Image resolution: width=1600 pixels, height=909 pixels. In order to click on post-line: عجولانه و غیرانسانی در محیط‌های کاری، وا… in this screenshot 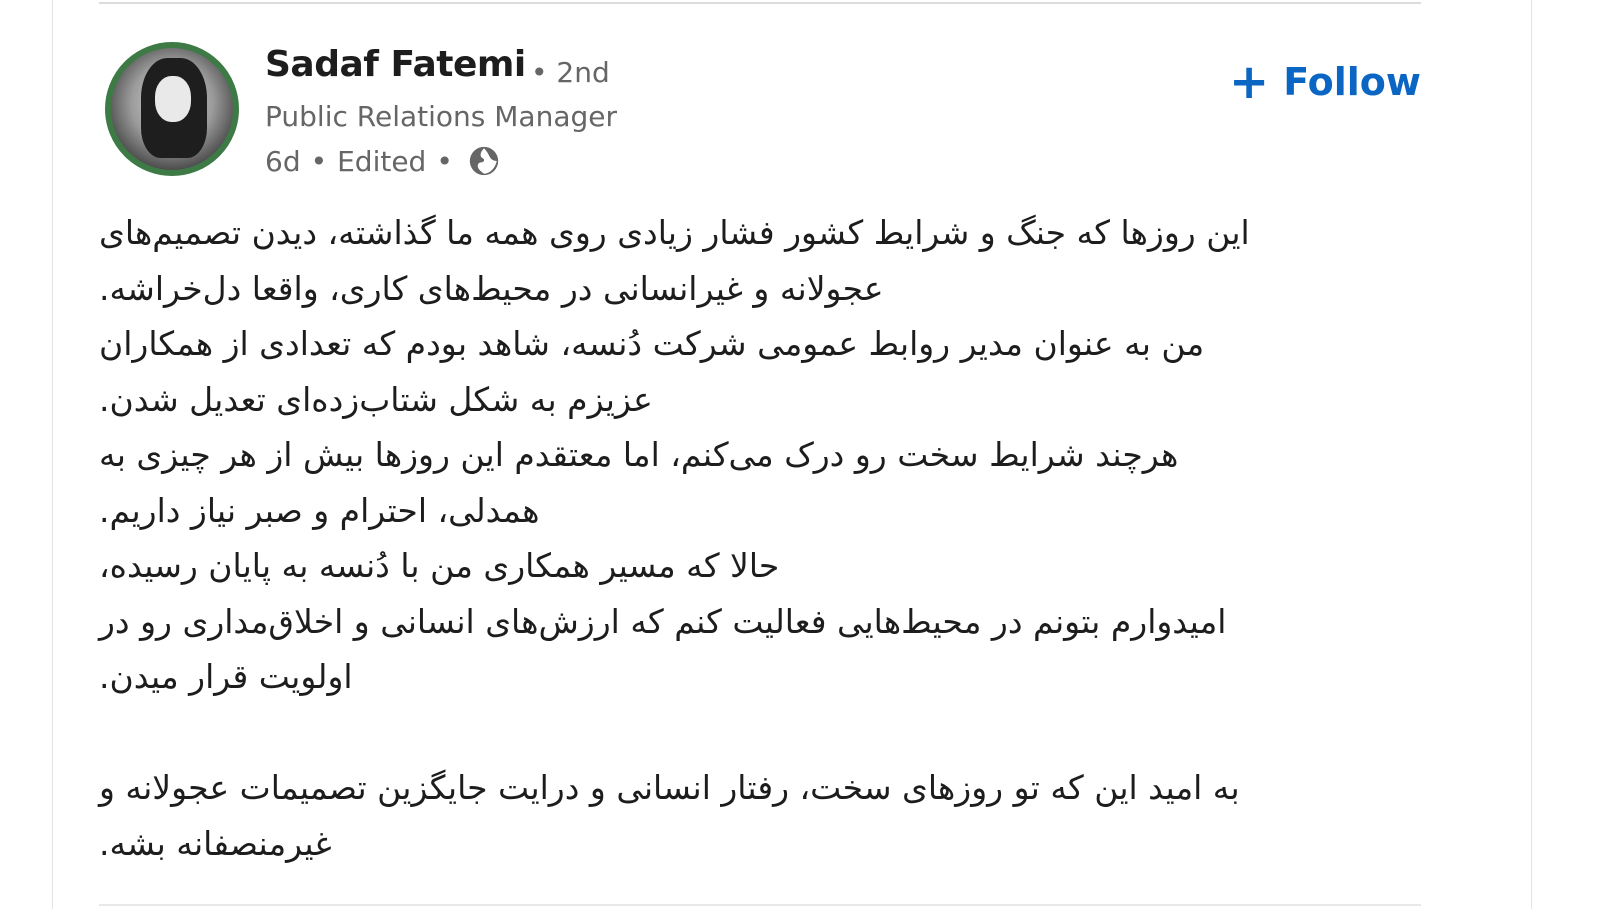, I will do `click(491, 288)`.